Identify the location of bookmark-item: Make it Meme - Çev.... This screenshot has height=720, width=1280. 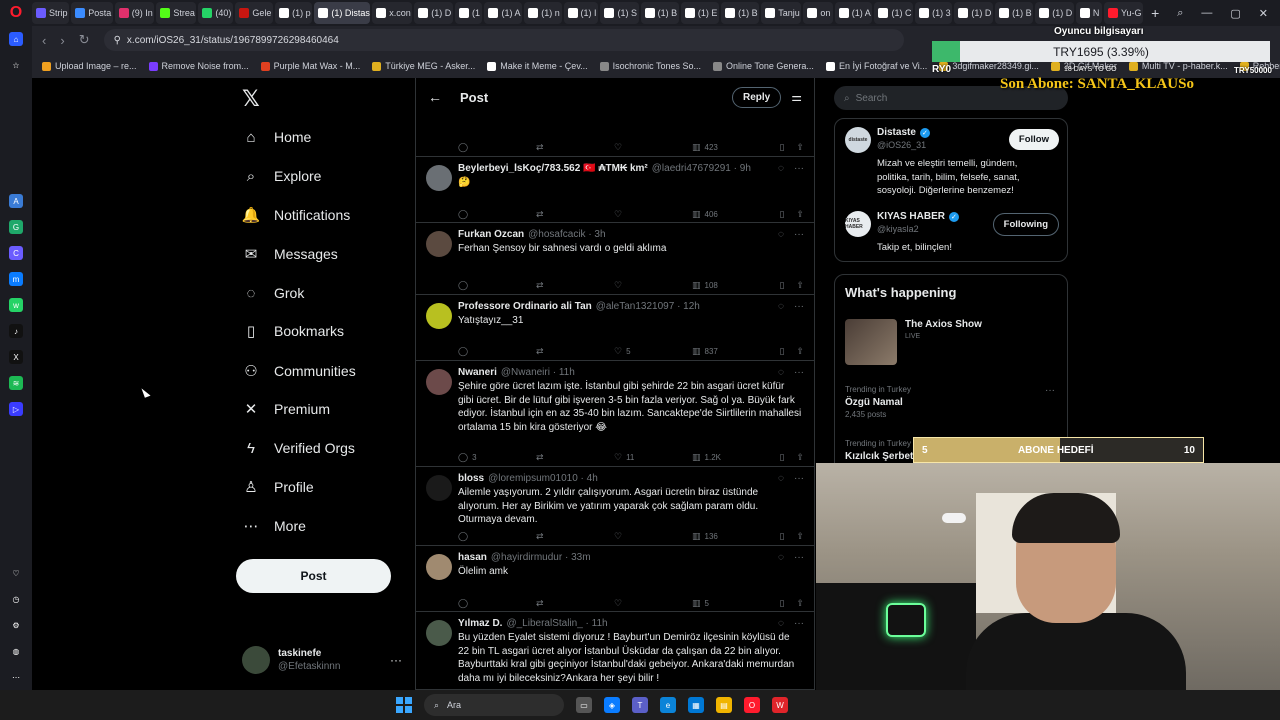
(537, 66).